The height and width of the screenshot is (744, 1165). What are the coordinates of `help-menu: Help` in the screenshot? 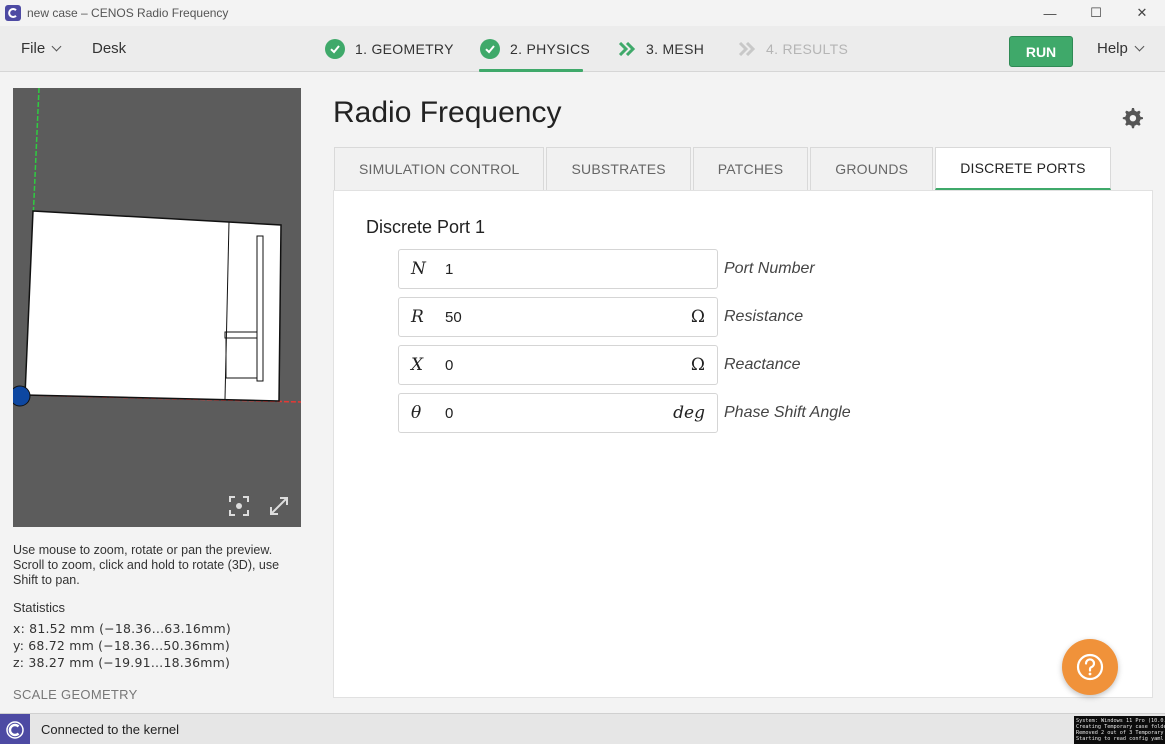 It's located at (1121, 48).